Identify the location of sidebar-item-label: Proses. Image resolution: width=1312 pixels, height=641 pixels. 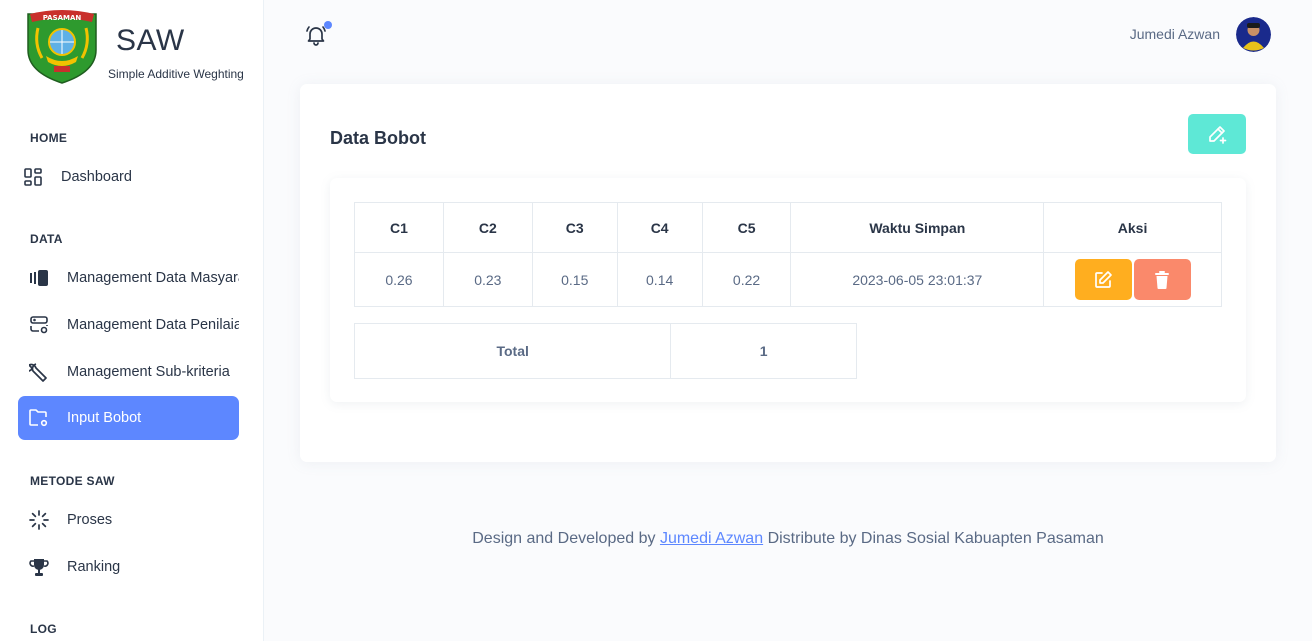
(90, 520).